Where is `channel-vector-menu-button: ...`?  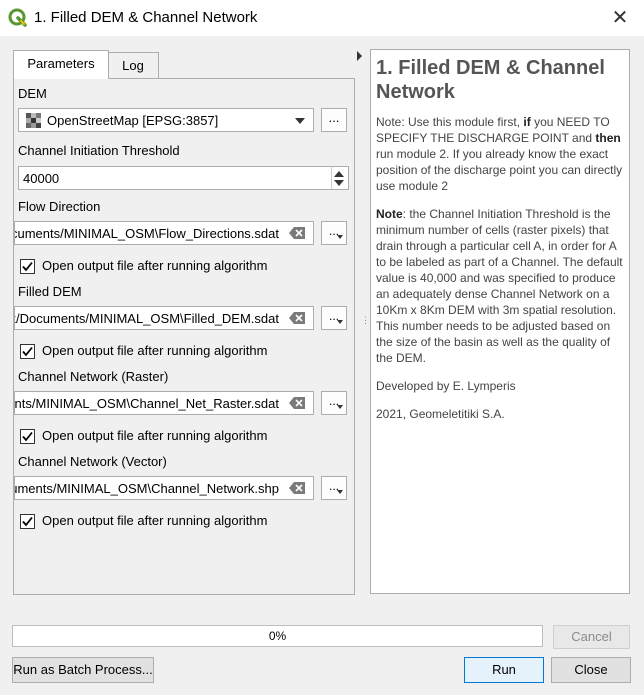 channel-vector-menu-button: ... is located at coordinates (334, 488).